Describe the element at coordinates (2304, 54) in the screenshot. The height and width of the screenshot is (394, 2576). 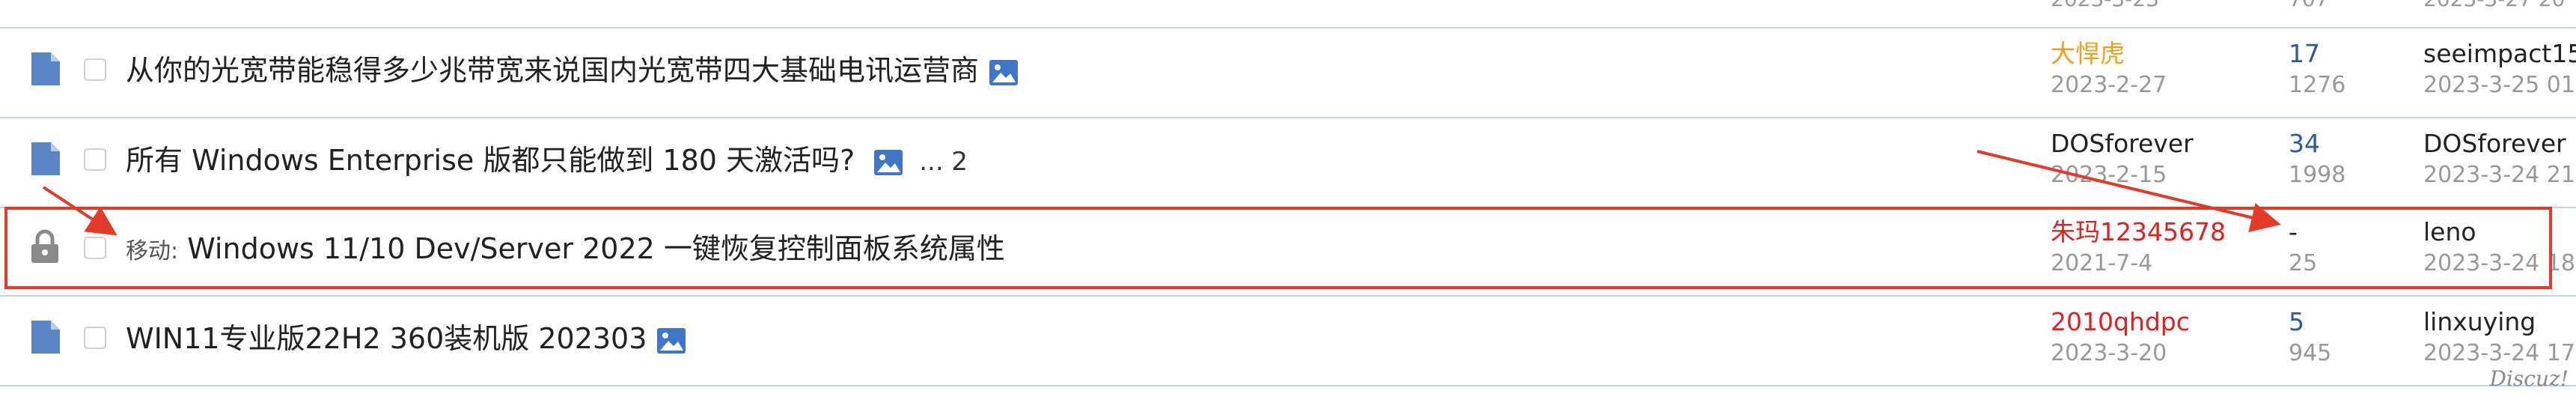
I see `reply-count: 17` at that location.